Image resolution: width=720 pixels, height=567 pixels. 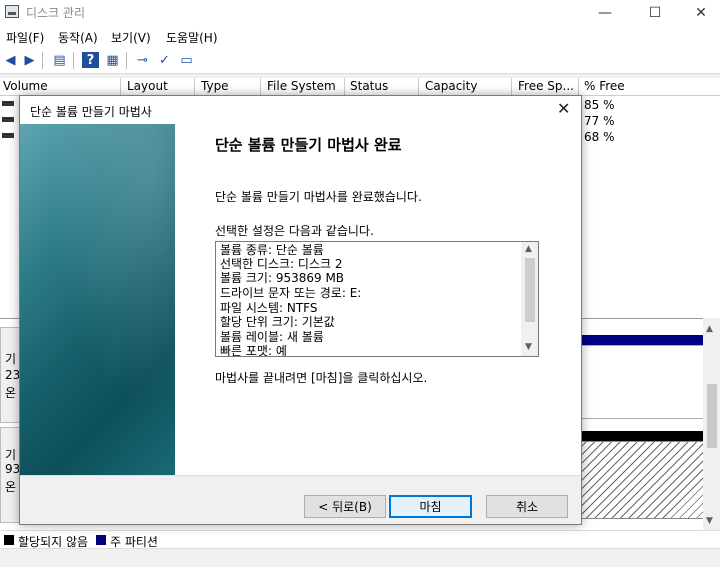 I want to click on dialog-titlebar: 단순 볼륨 만들기 마법사 ✕, so click(x=300, y=110).